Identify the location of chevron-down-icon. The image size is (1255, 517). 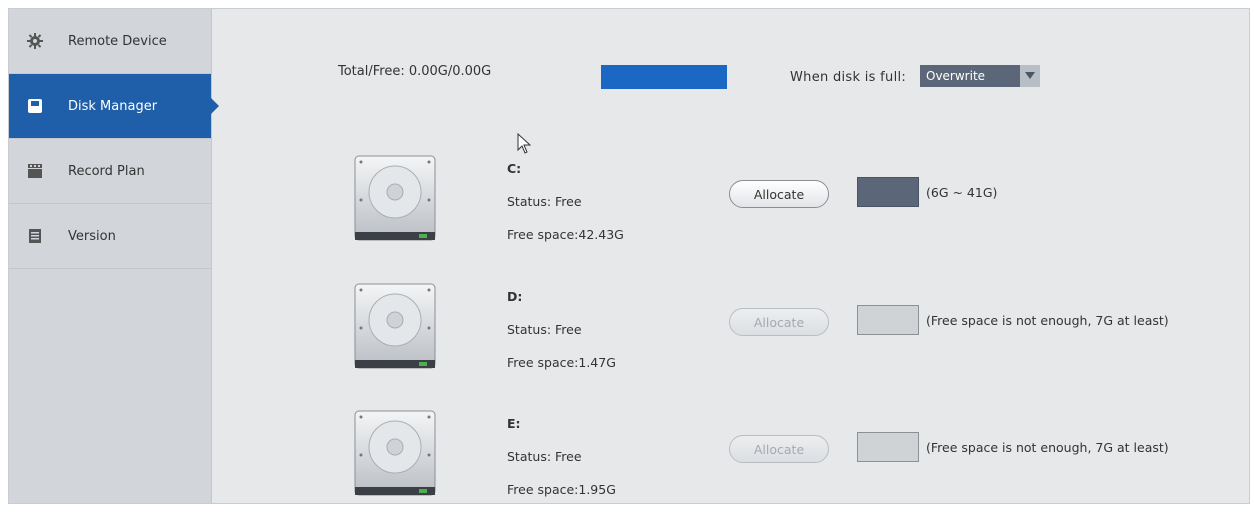
(1030, 76).